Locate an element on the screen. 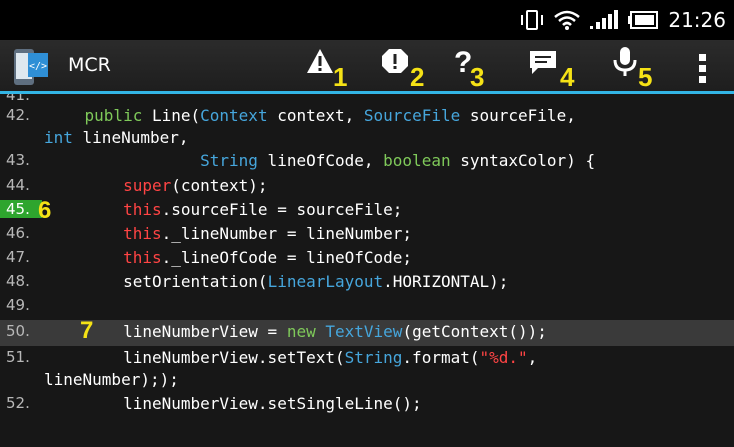 This screenshot has height=447, width=734. status-icons: 21:26 is located at coordinates (623, 20).